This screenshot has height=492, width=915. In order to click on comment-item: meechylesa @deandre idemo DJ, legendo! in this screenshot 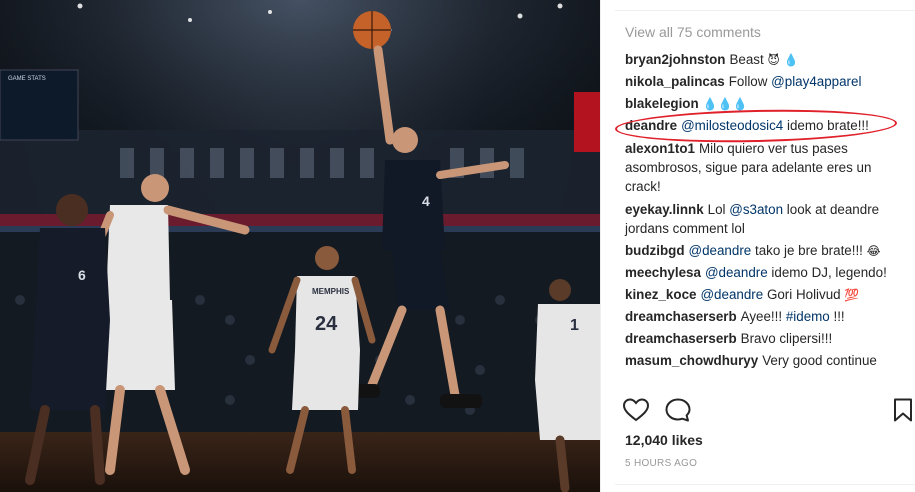, I will do `click(767, 273)`.